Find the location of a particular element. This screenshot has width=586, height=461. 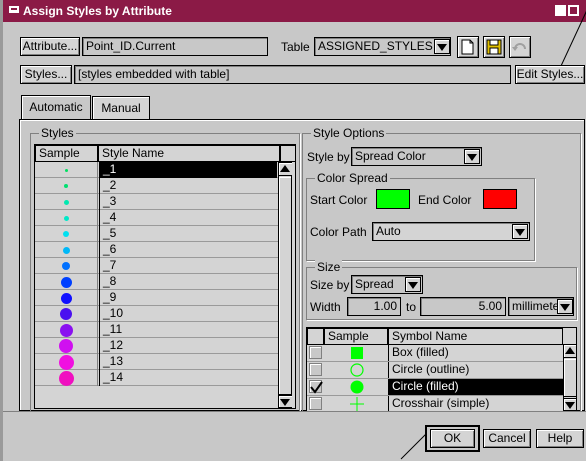

ok-button: OK is located at coordinates (452, 438).